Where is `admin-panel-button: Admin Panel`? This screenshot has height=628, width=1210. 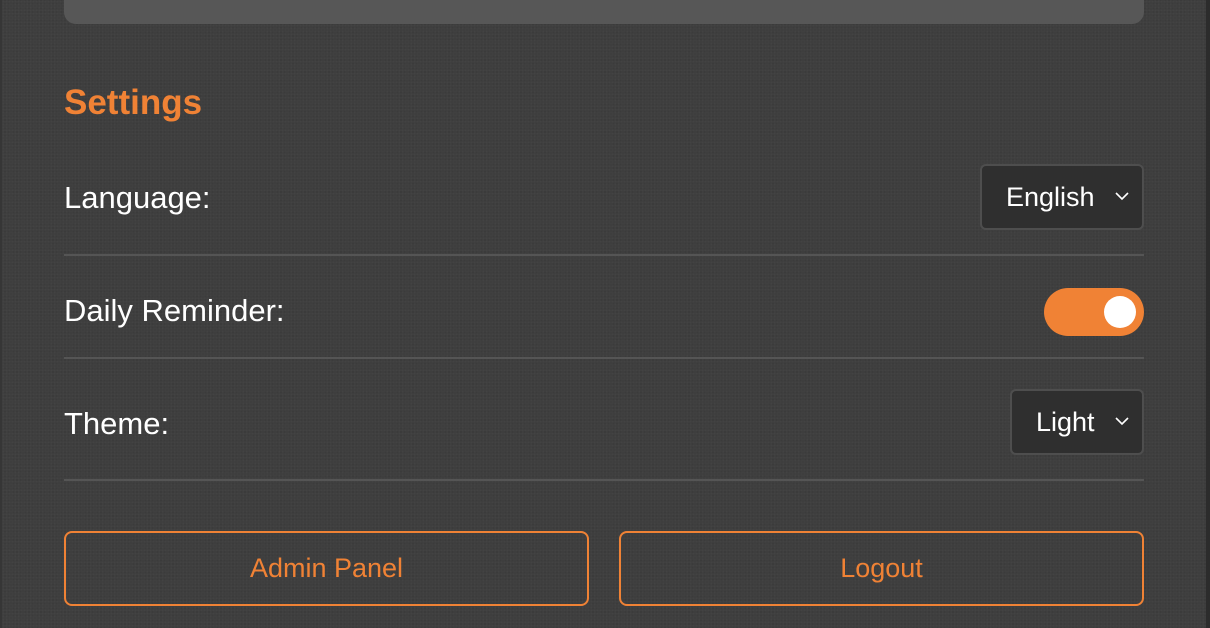
admin-panel-button: Admin Panel is located at coordinates (326, 568).